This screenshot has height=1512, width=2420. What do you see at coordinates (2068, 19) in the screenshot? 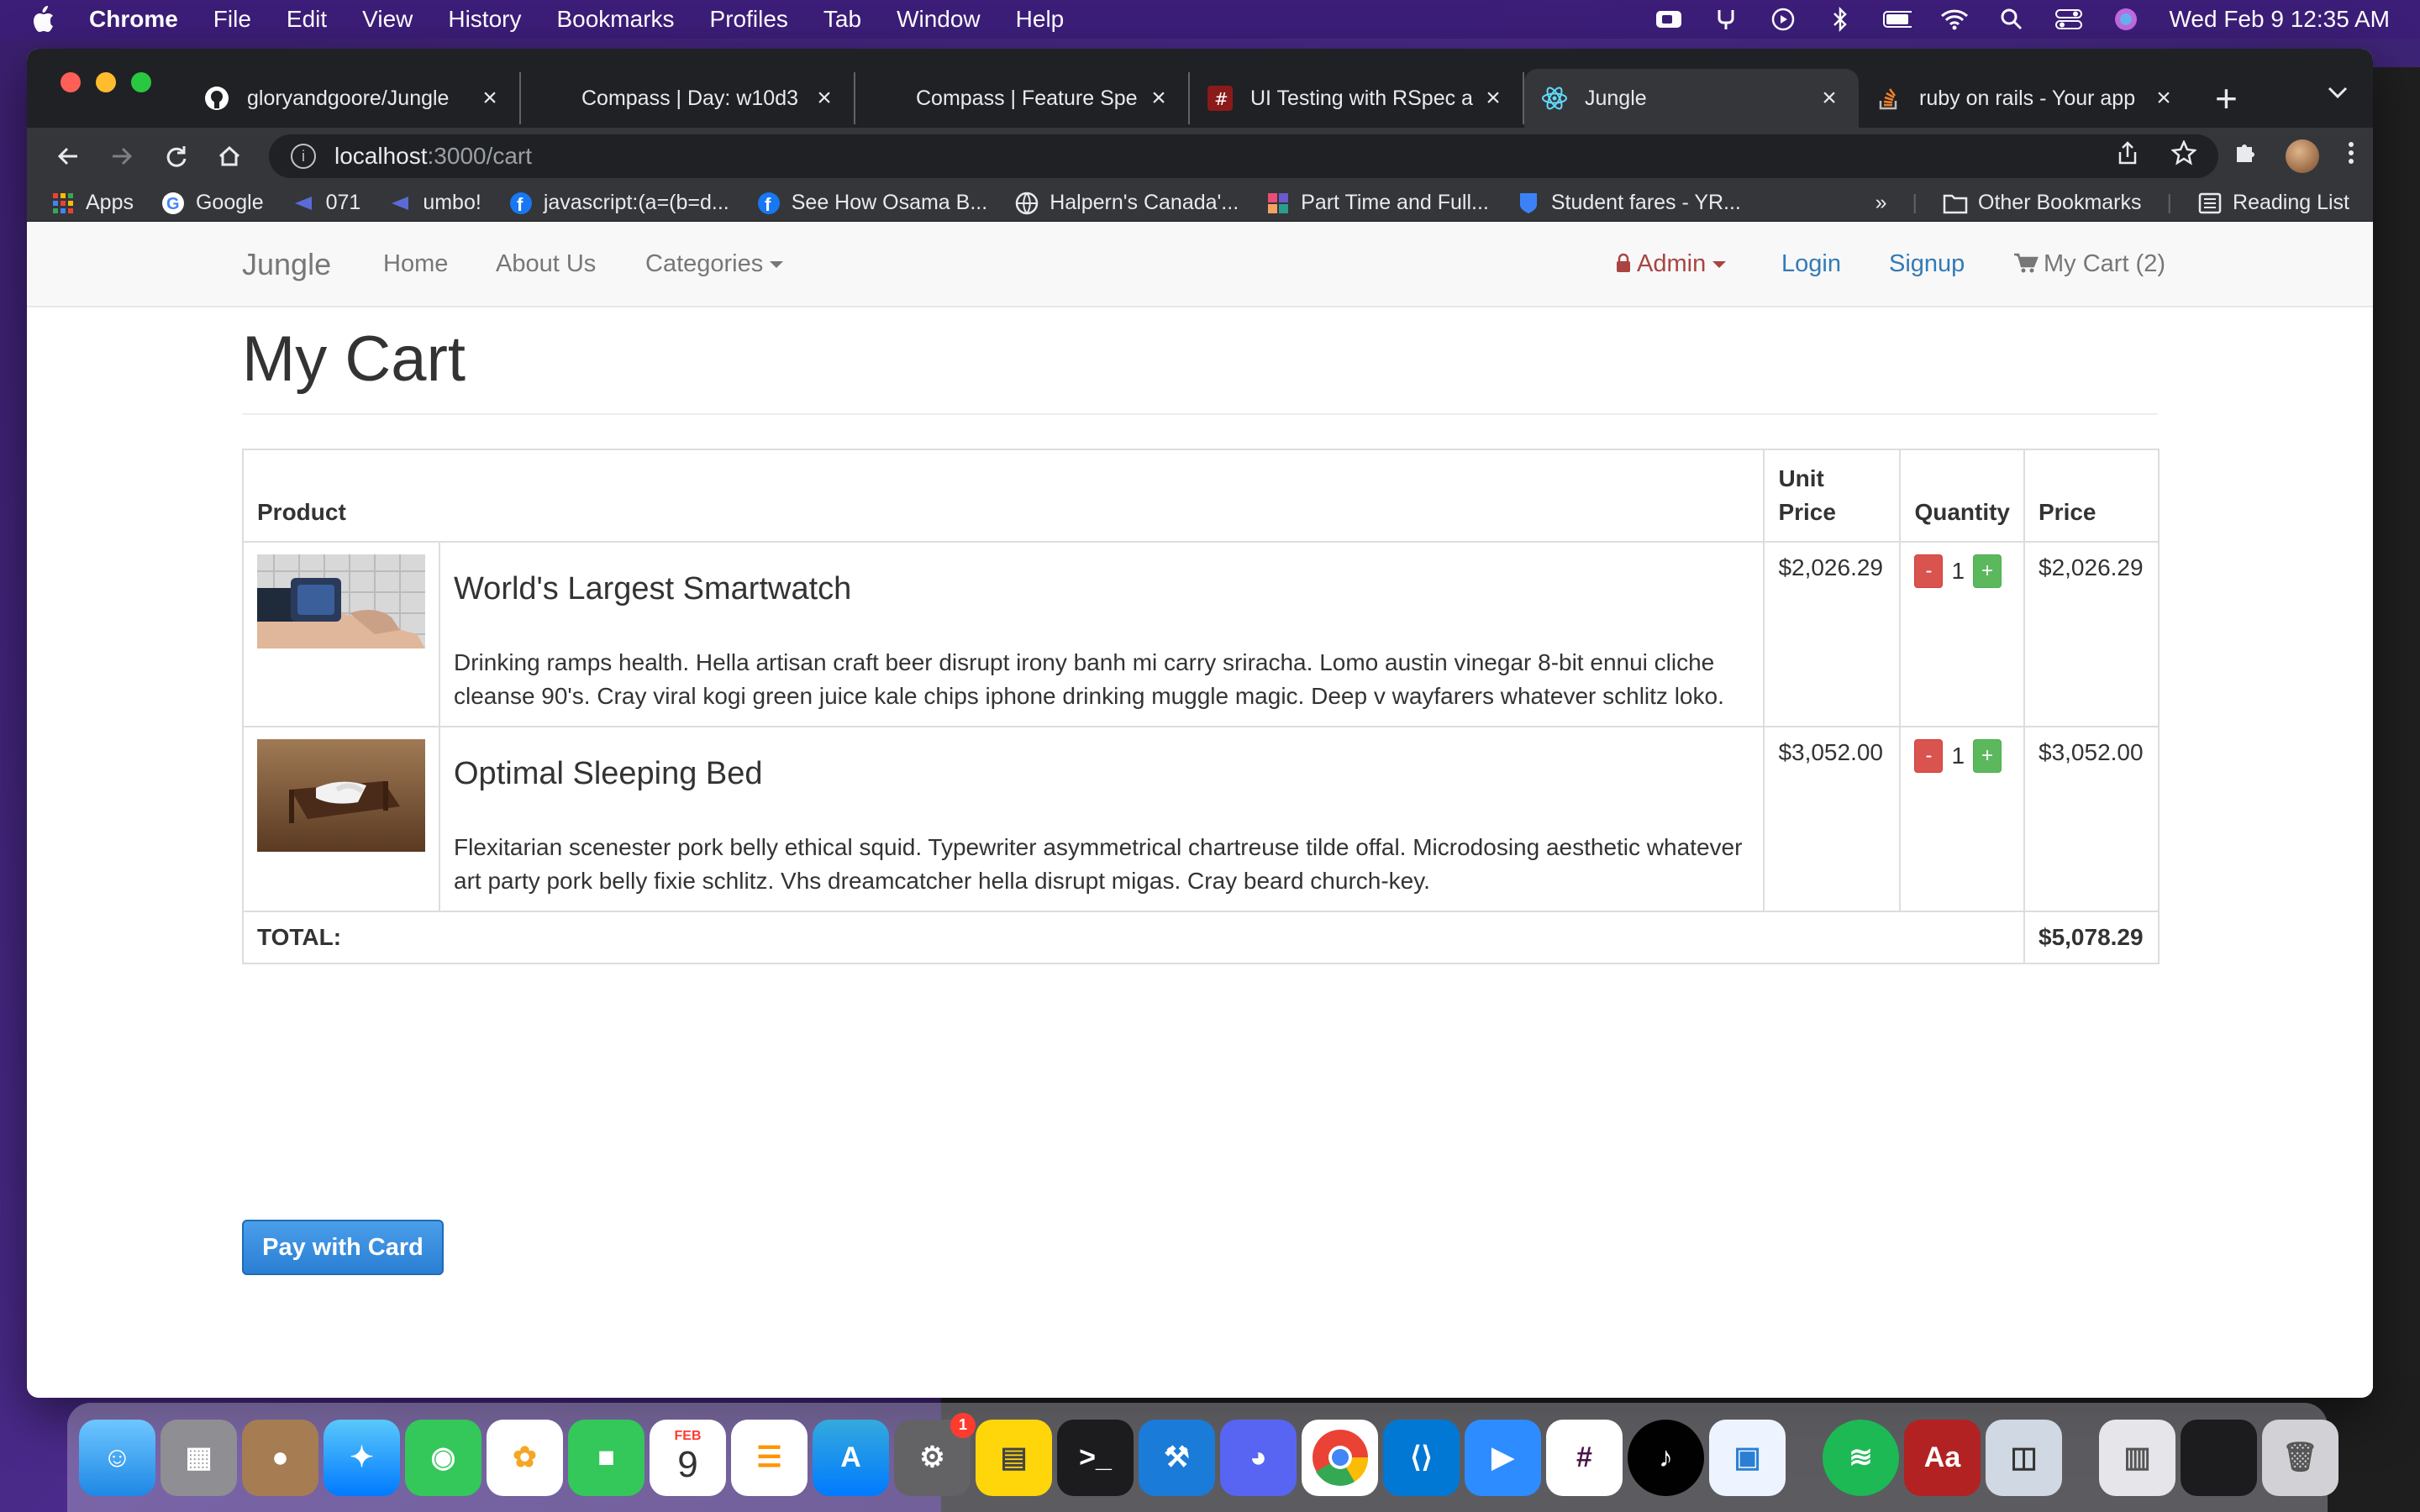
I see `control-center-icon` at bounding box center [2068, 19].